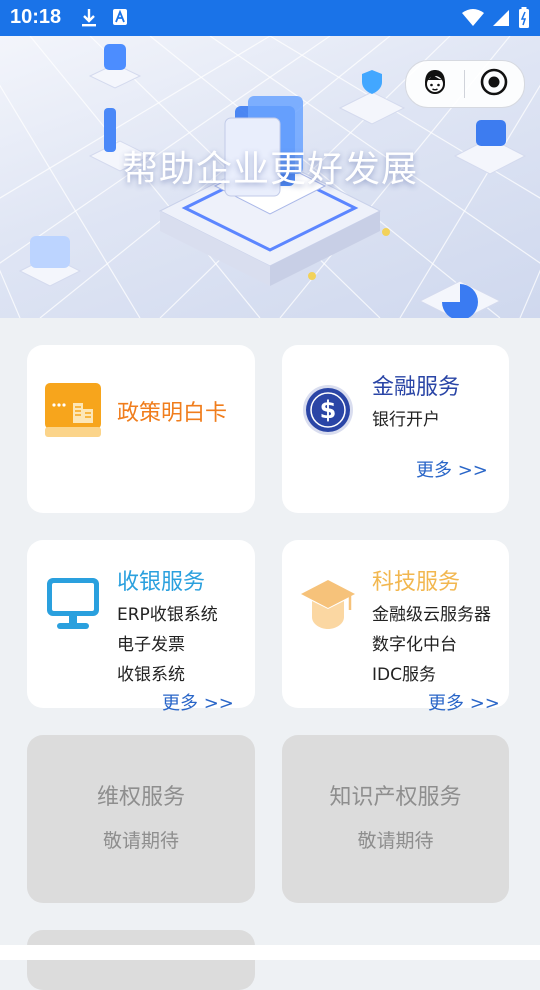 The height and width of the screenshot is (990, 540). Describe the element at coordinates (416, 387) in the screenshot. I see `finance-card-title: 金融服务` at that location.